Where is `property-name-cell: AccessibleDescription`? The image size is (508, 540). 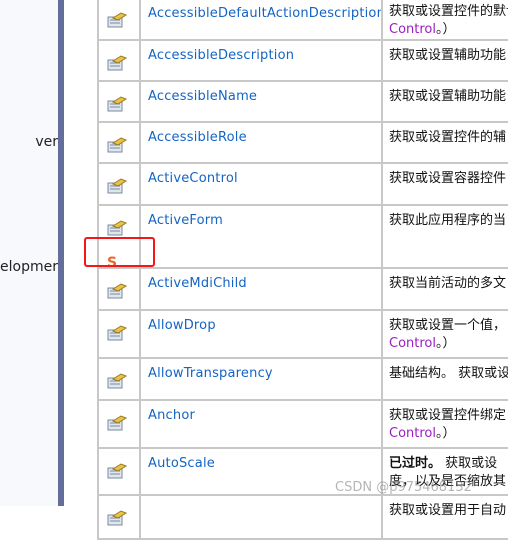
property-name-cell: AccessibleDescription is located at coordinates (262, 60).